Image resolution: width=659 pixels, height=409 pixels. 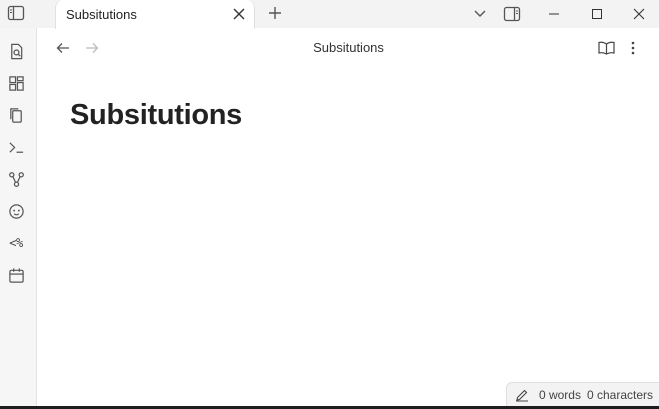 What do you see at coordinates (155, 14) in the screenshot?
I see `tab-active: Subsitutions` at bounding box center [155, 14].